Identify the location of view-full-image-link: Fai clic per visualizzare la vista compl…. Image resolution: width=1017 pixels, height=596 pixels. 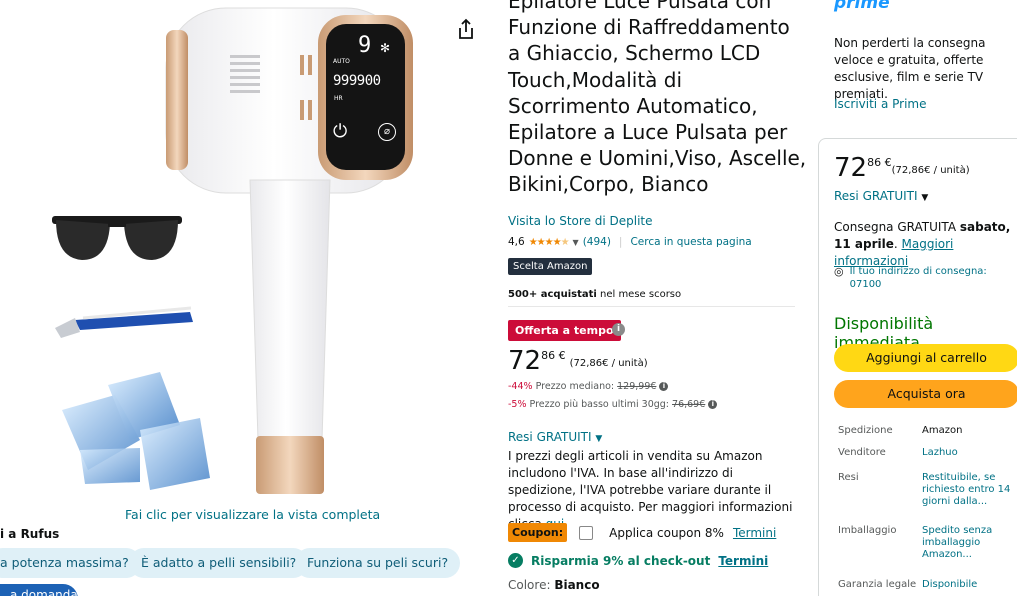
(252, 514).